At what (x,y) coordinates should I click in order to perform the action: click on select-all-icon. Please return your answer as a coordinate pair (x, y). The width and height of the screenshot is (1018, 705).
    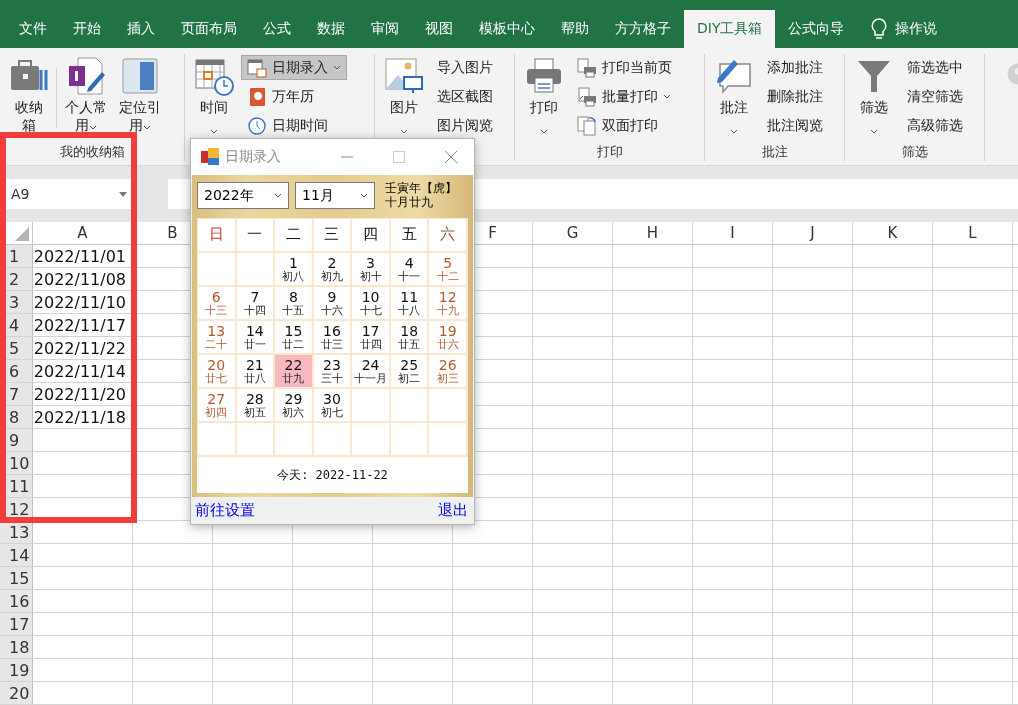
    Looking at the image, I should click on (22, 234).